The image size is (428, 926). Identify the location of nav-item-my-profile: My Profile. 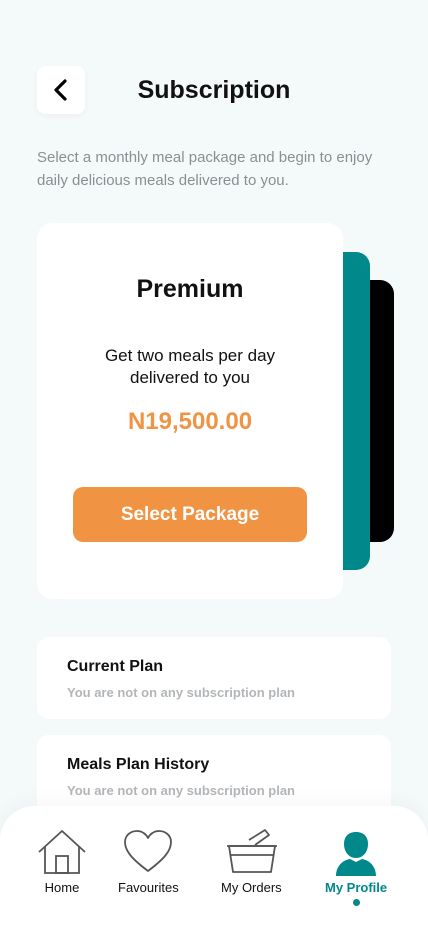
(356, 867).